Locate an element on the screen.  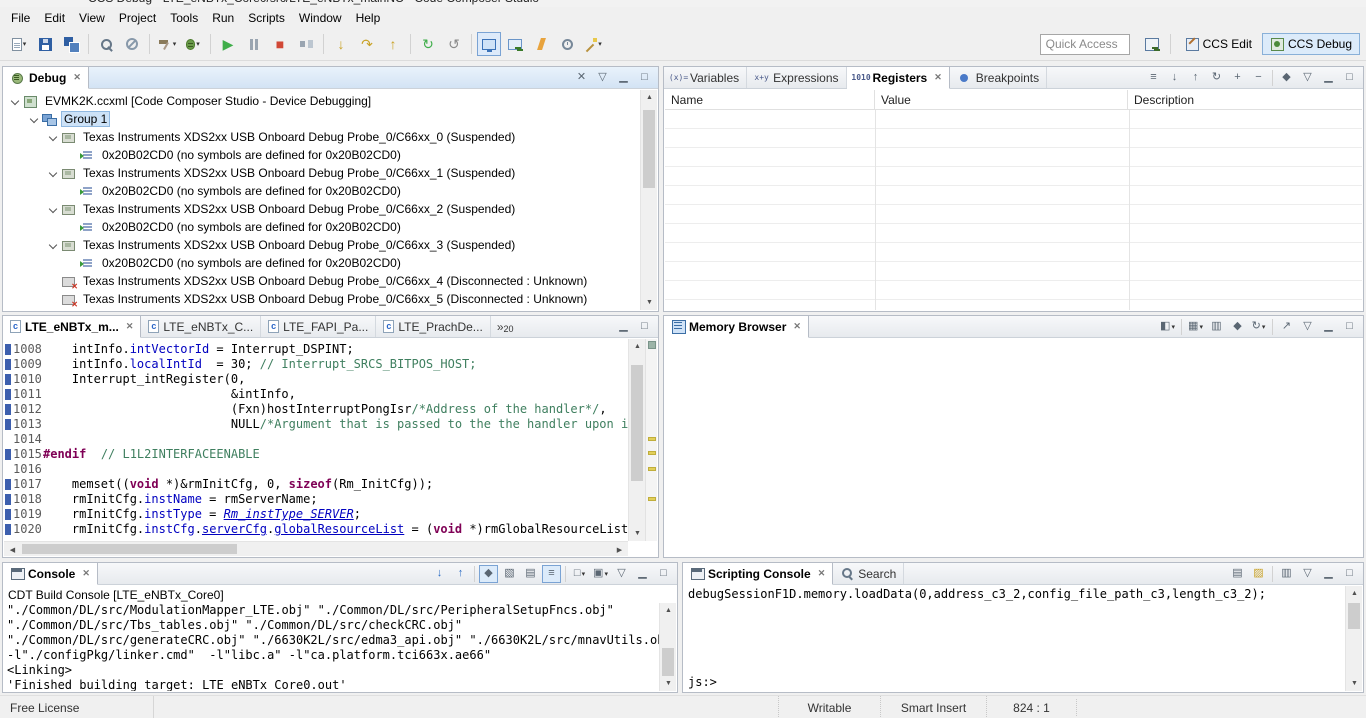
save-all-button is located at coordinates (71, 44).